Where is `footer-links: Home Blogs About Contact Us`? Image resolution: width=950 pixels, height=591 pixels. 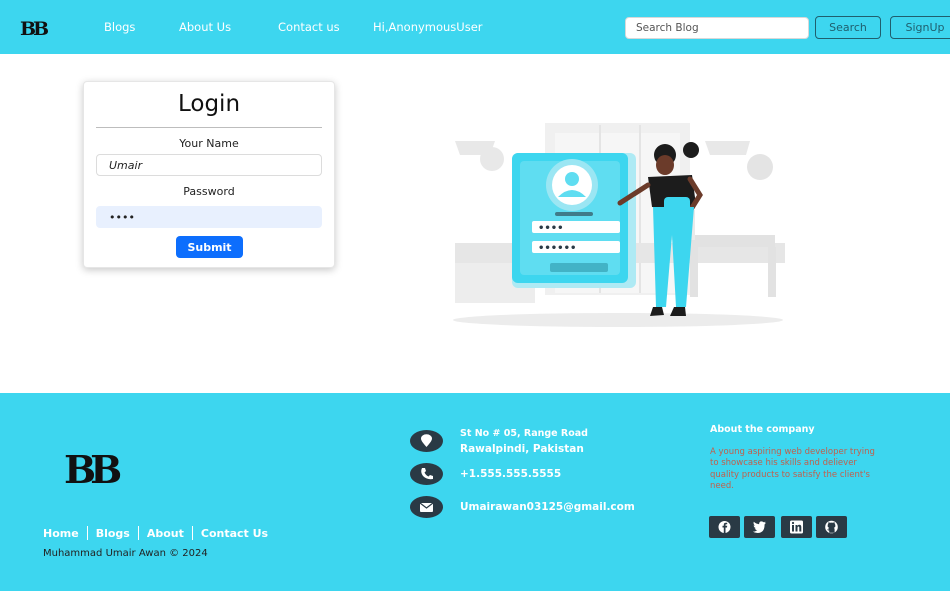 footer-links: Home Blogs About Contact Us is located at coordinates (155, 533).